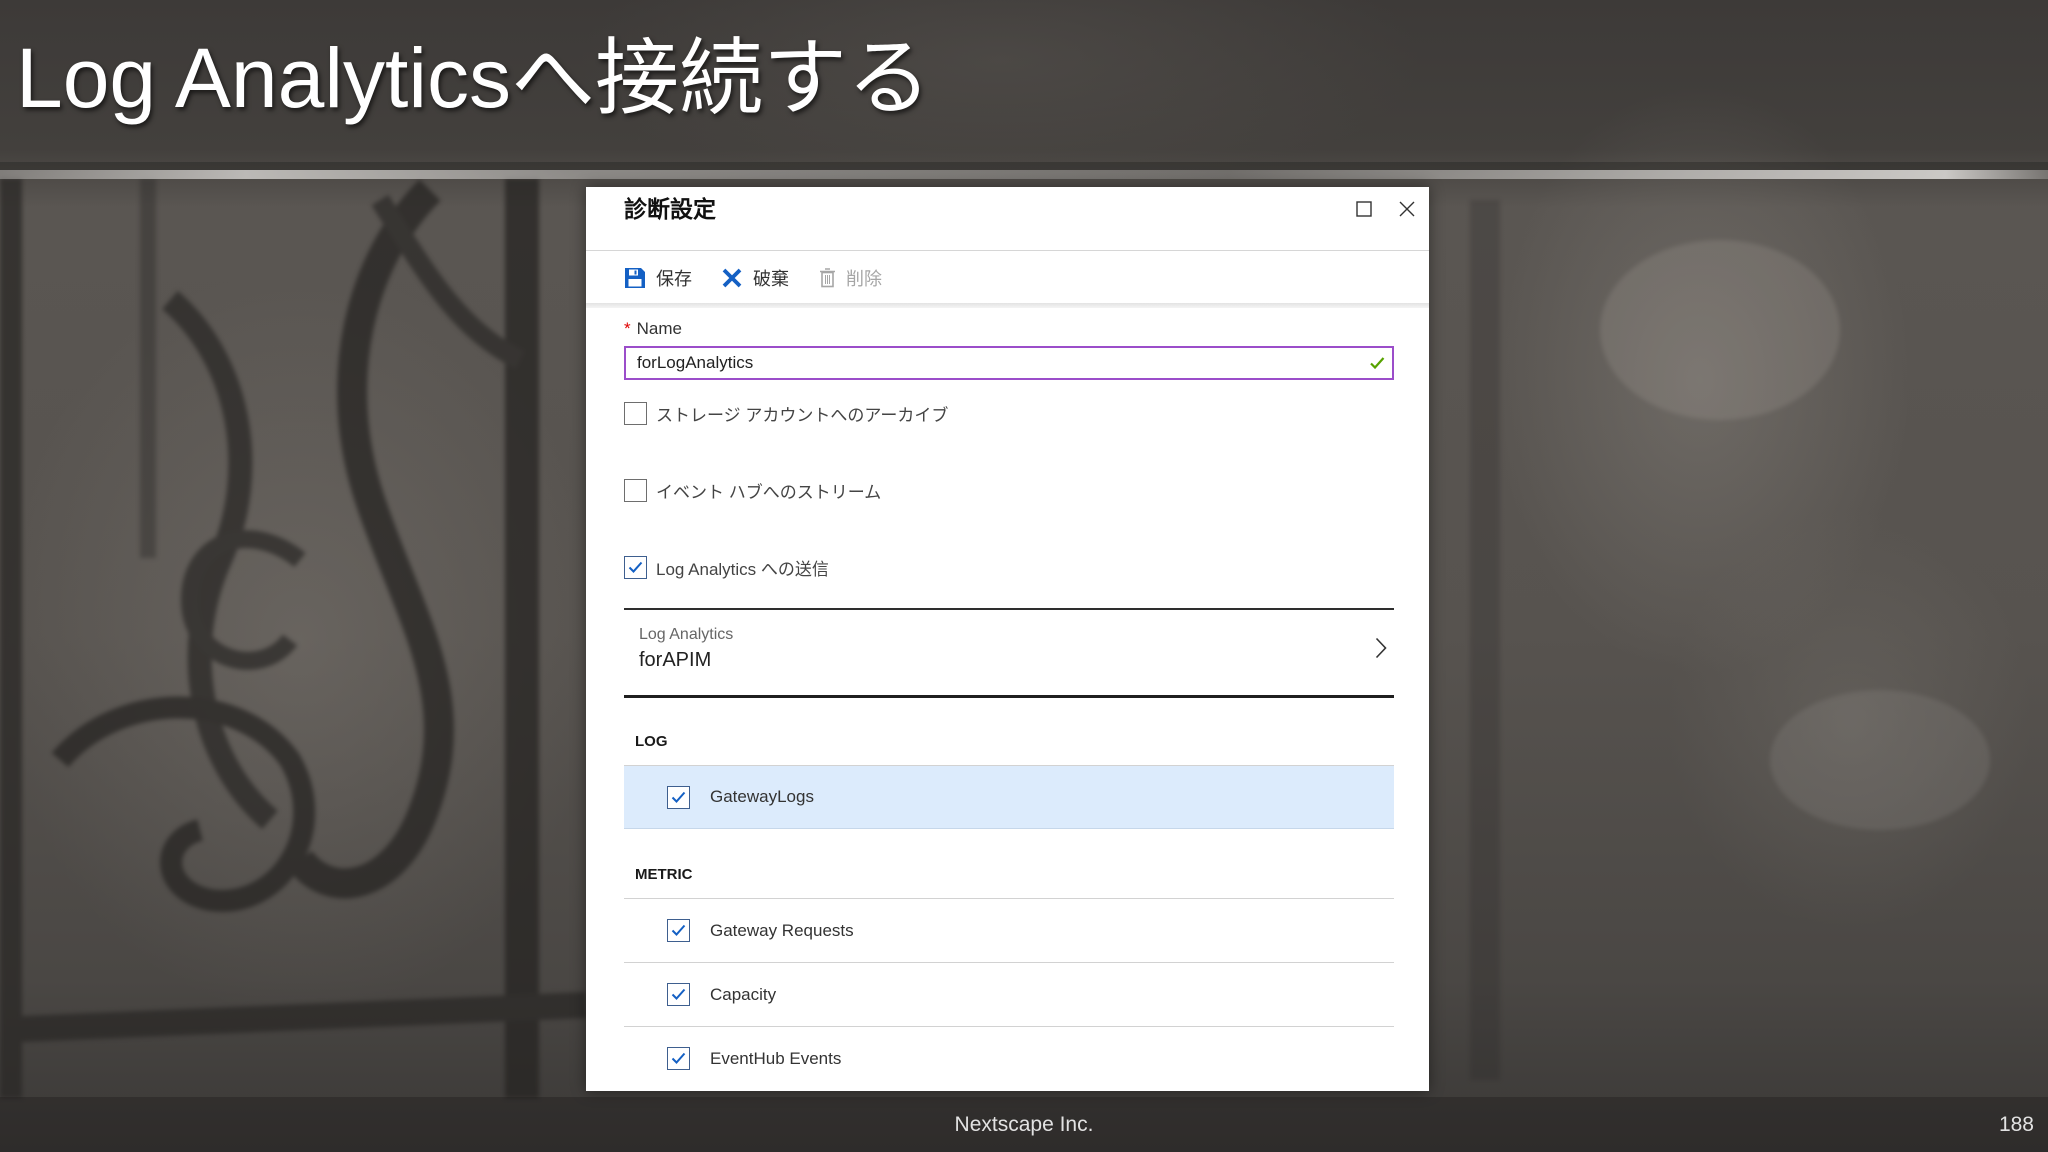  I want to click on table-row: Capacity, so click(1009, 994).